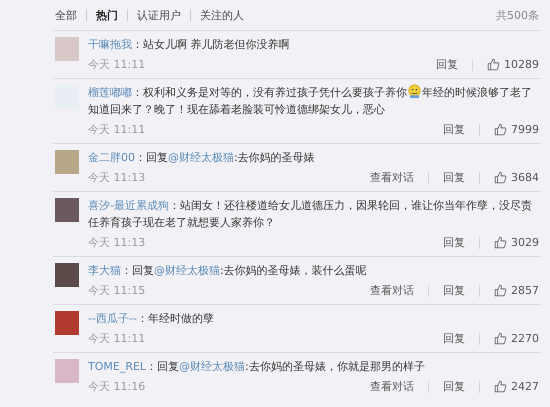  What do you see at coordinates (513, 64) in the screenshot?
I see `like-button: 10289` at bounding box center [513, 64].